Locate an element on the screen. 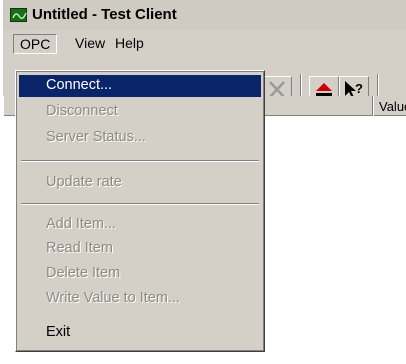  app-icon is located at coordinates (18, 15).